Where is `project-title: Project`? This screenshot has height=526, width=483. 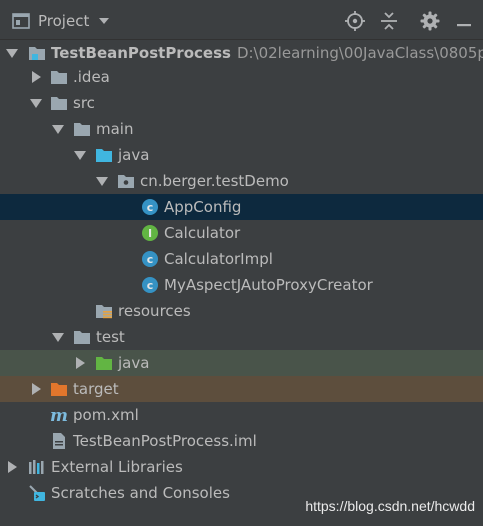
project-title: Project is located at coordinates (64, 21).